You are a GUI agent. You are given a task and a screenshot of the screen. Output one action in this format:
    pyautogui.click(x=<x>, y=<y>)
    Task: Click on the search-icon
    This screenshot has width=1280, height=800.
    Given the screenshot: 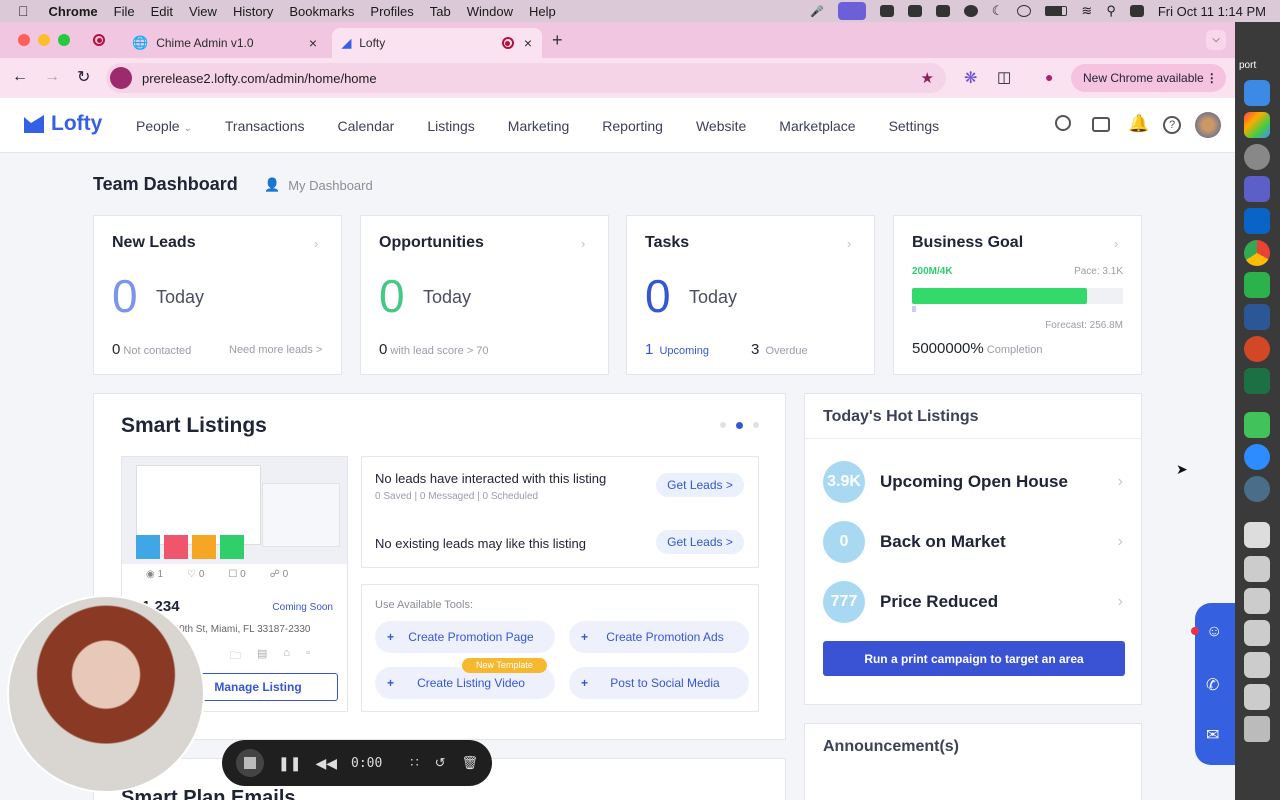 What is the action you would take?
    pyautogui.click(x=1063, y=123)
    